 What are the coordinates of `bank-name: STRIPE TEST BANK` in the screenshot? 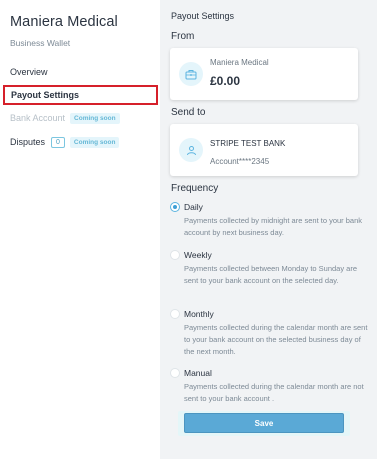 It's located at (248, 143).